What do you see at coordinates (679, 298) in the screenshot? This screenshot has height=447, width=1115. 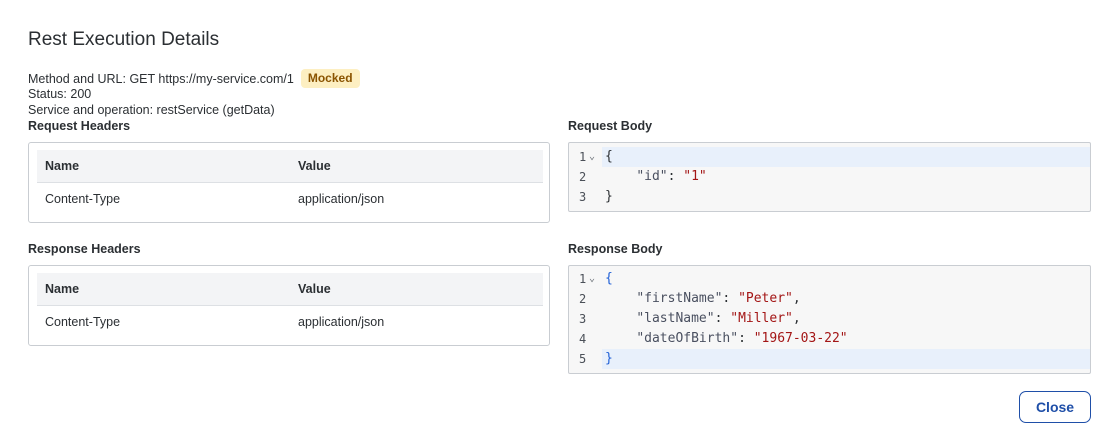 I see `json-key: "firstName"` at bounding box center [679, 298].